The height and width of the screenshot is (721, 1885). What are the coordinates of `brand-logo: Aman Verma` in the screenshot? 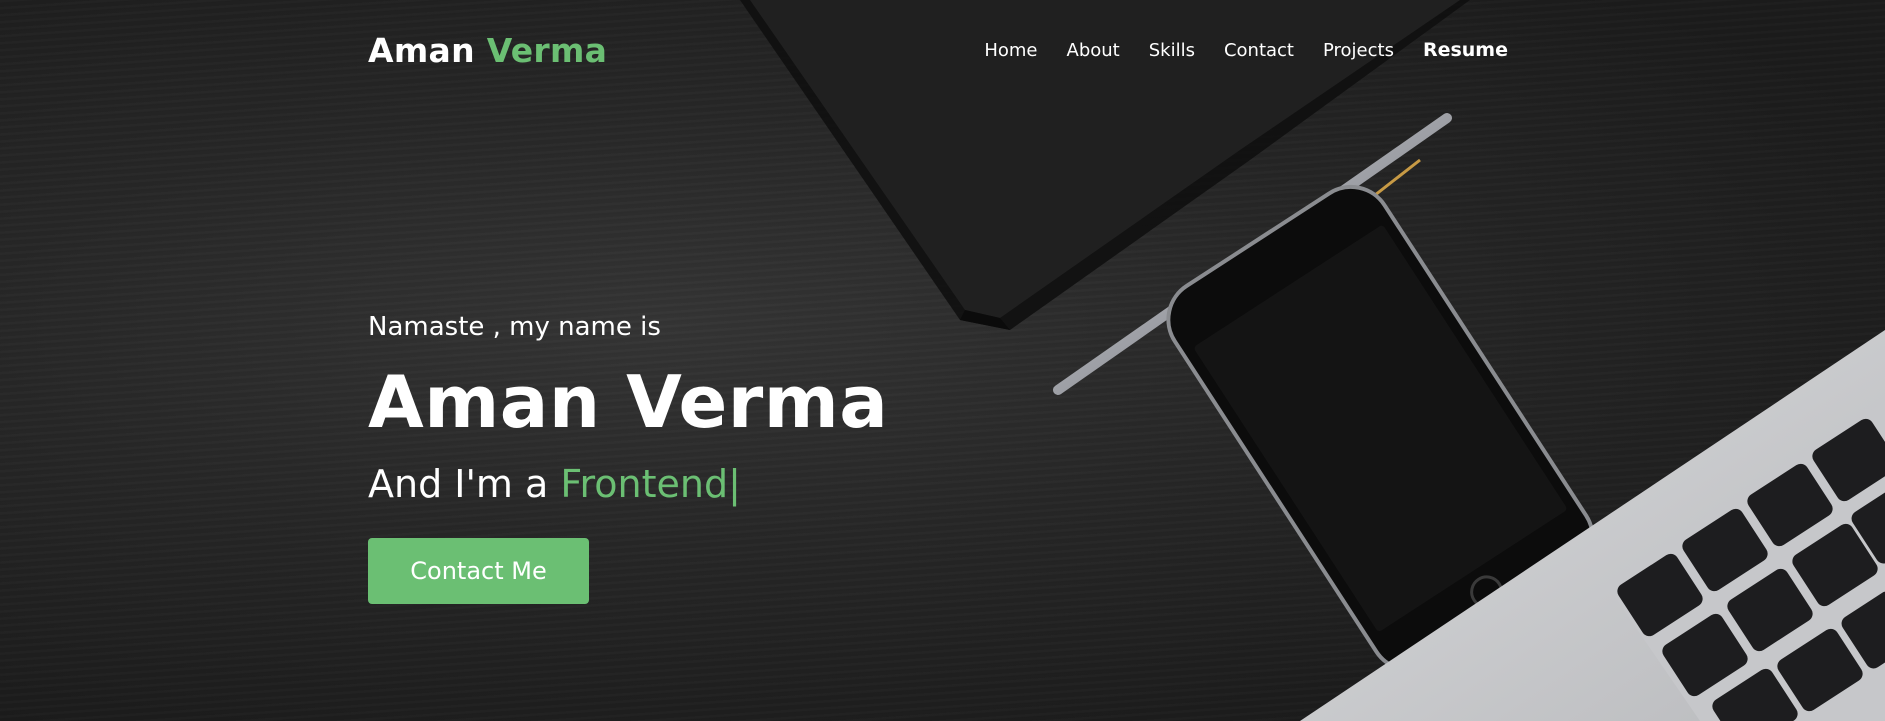 It's located at (487, 50).